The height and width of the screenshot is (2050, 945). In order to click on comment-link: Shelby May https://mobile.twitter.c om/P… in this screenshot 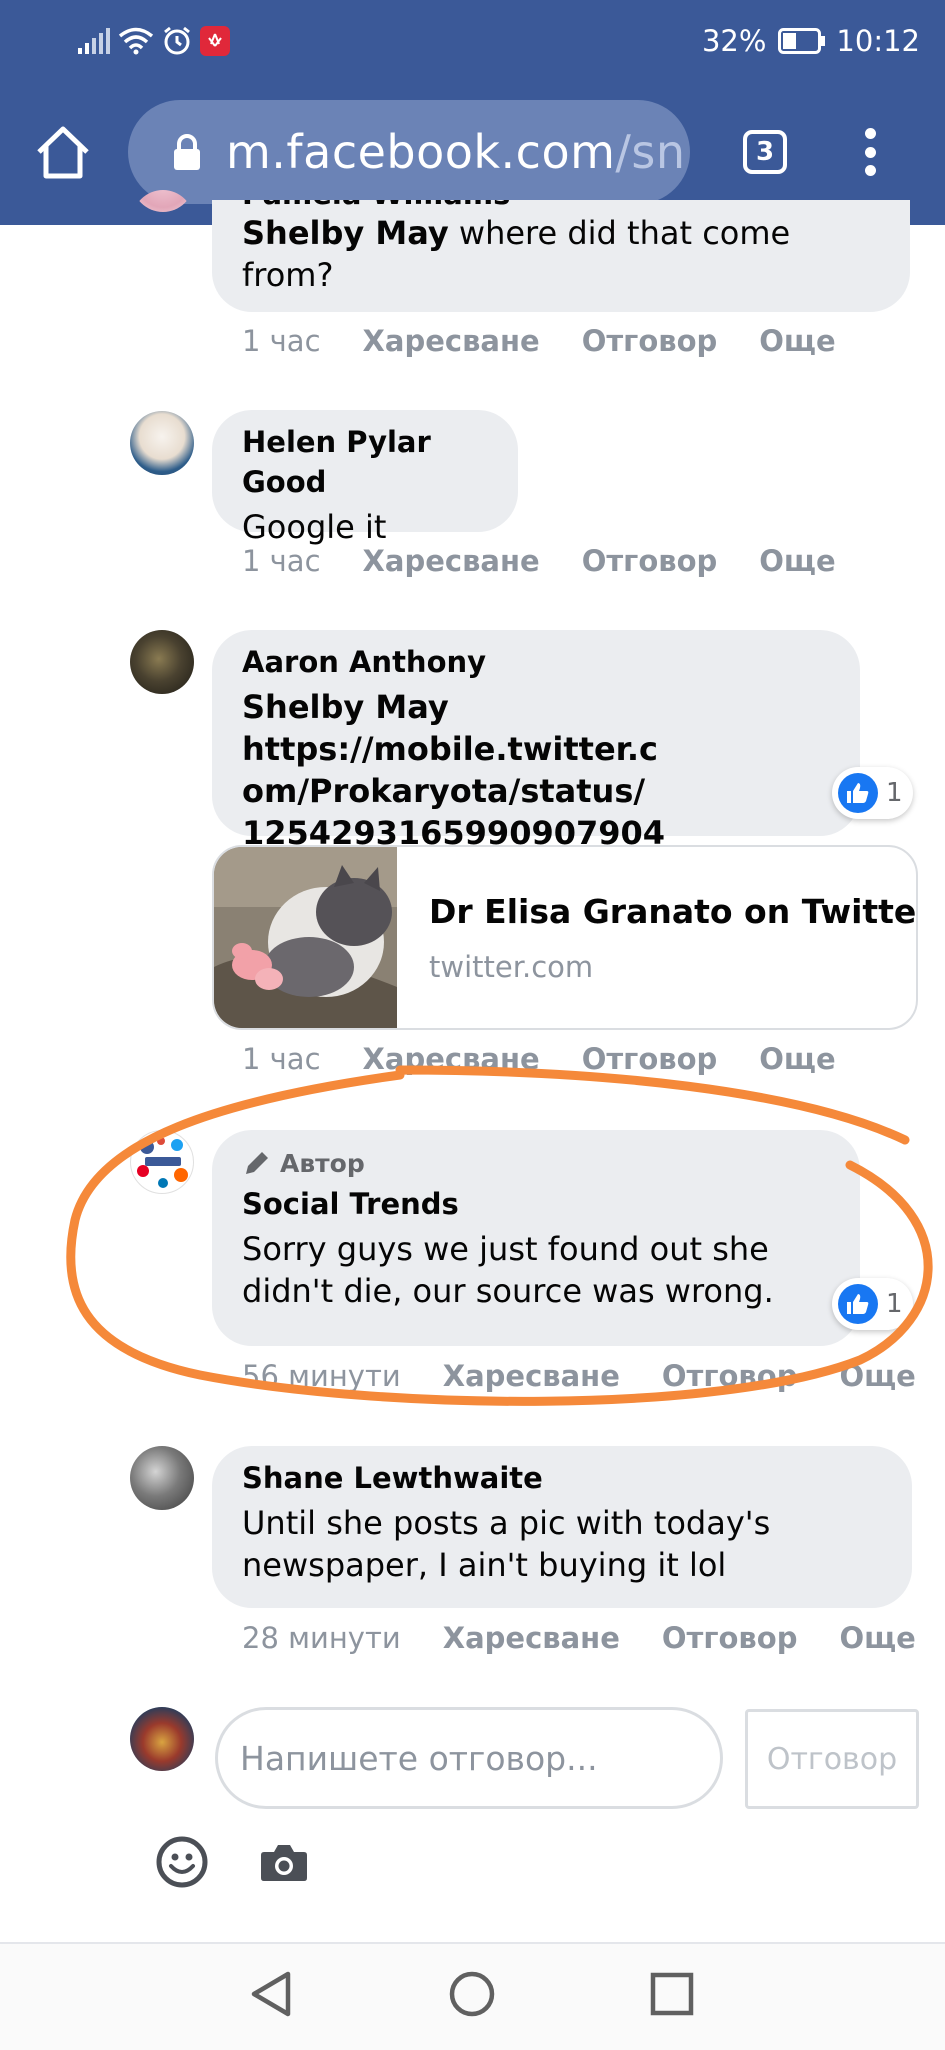, I will do `click(536, 770)`.